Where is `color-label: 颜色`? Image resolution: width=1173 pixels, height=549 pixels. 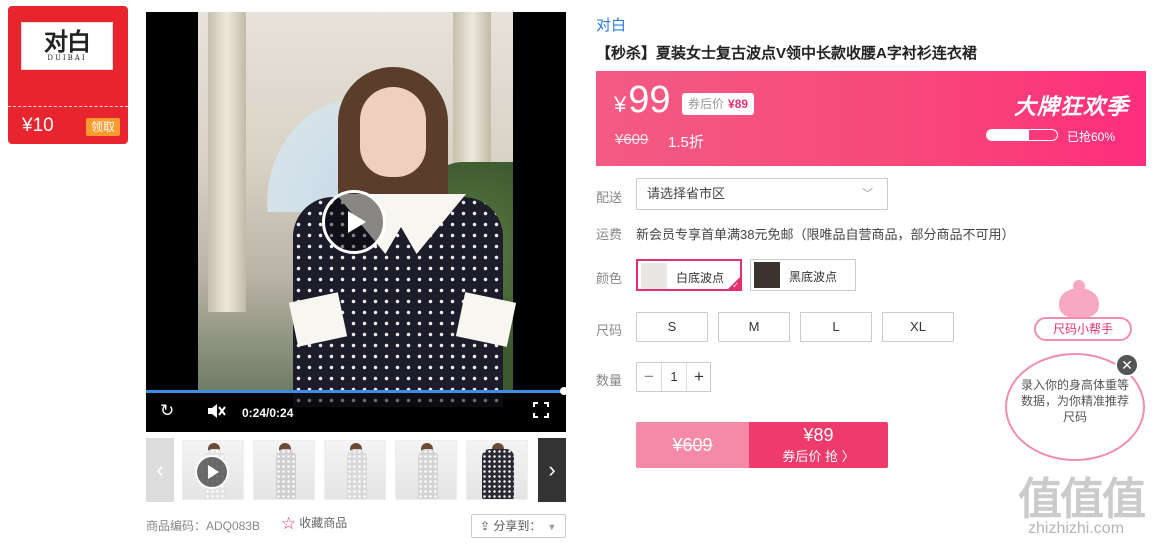 color-label: 颜色 is located at coordinates (609, 278).